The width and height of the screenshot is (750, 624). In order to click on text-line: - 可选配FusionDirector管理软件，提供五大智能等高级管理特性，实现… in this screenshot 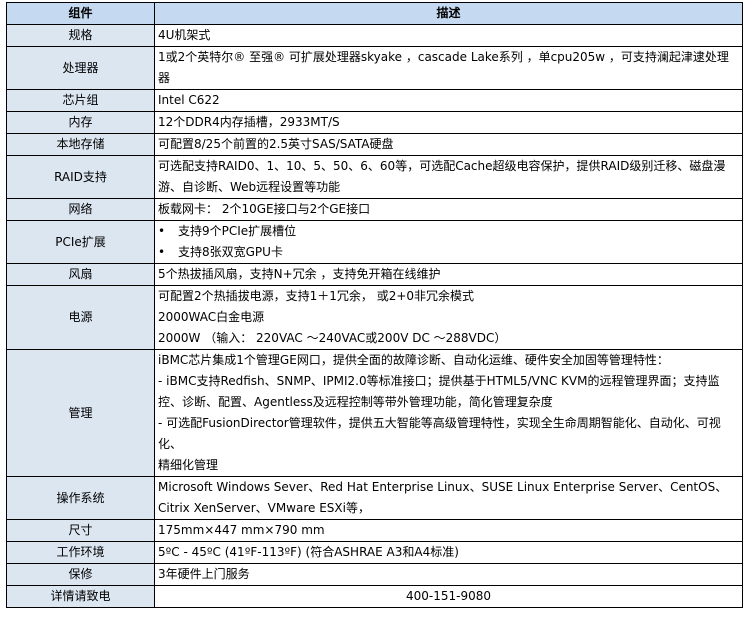, I will do `click(439, 433)`.